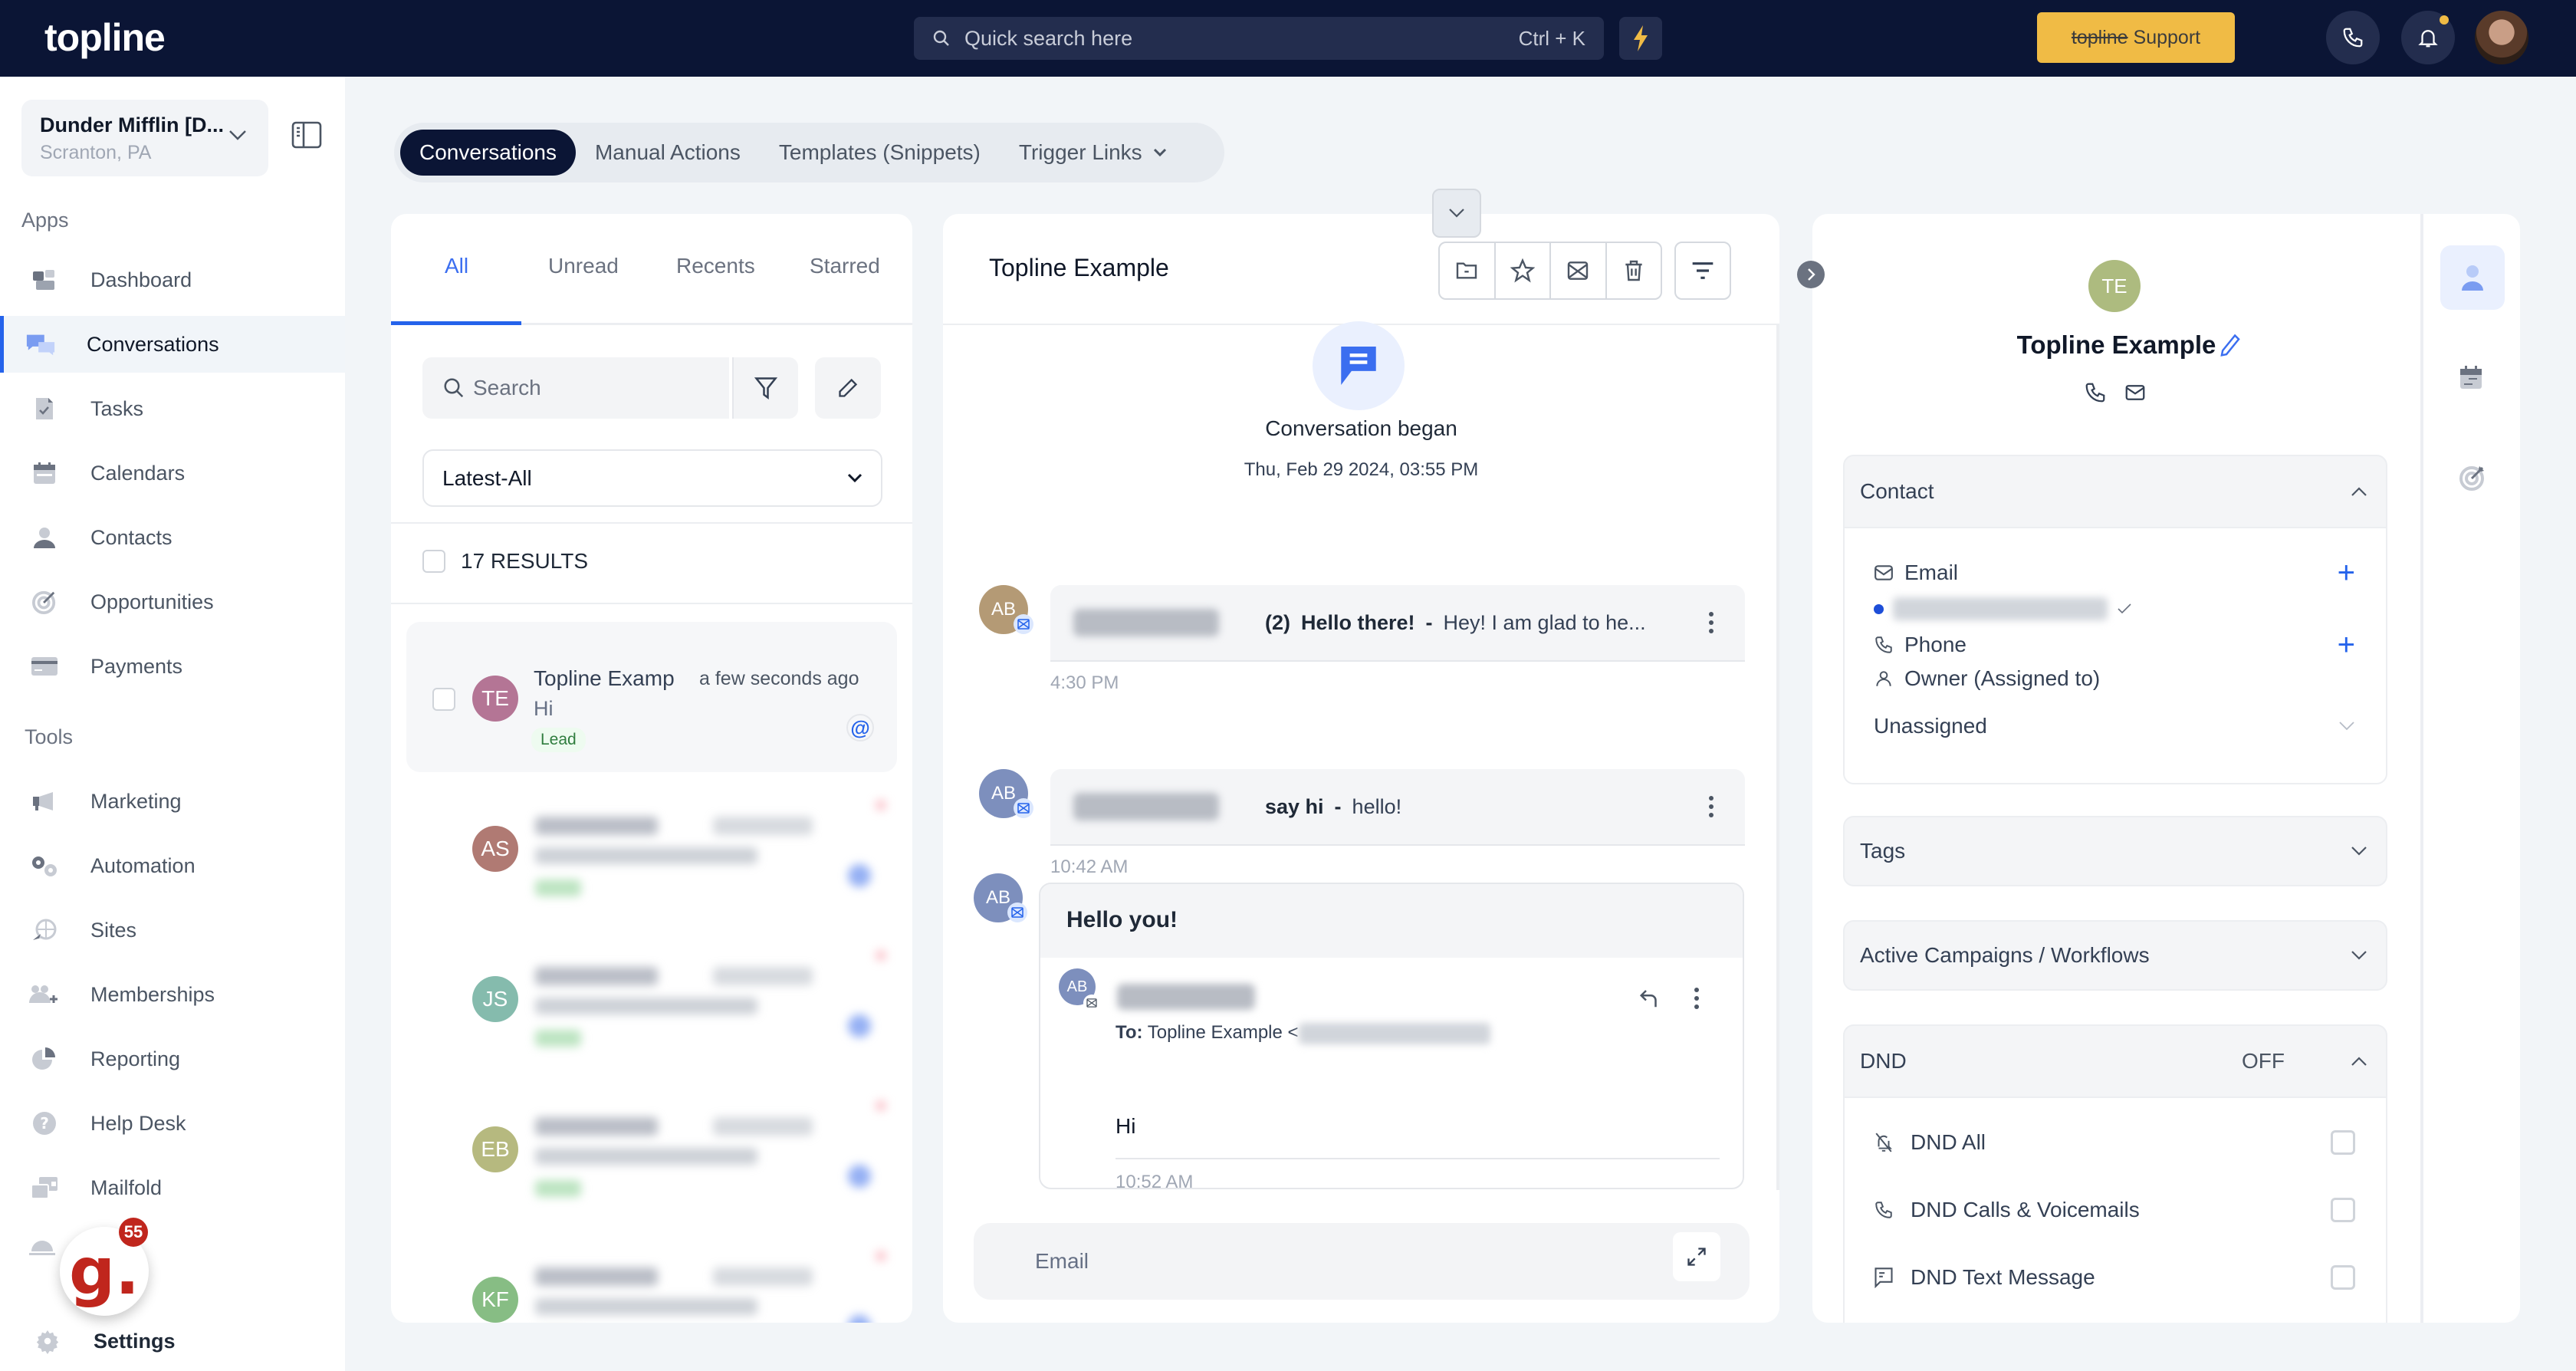 The image size is (2576, 1371). What do you see at coordinates (172, 666) in the screenshot?
I see `sidebar-item-payments: Payments` at bounding box center [172, 666].